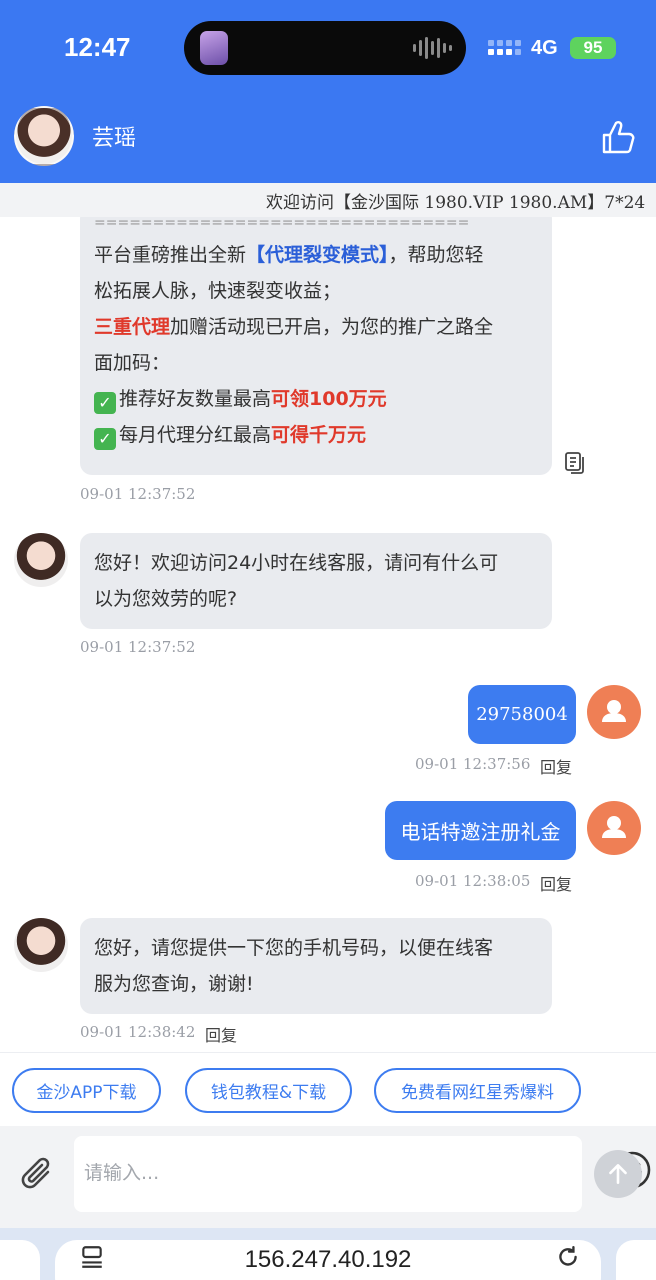 The image size is (656, 1280). I want to click on user-message-bubble: 29758004, so click(522, 714).